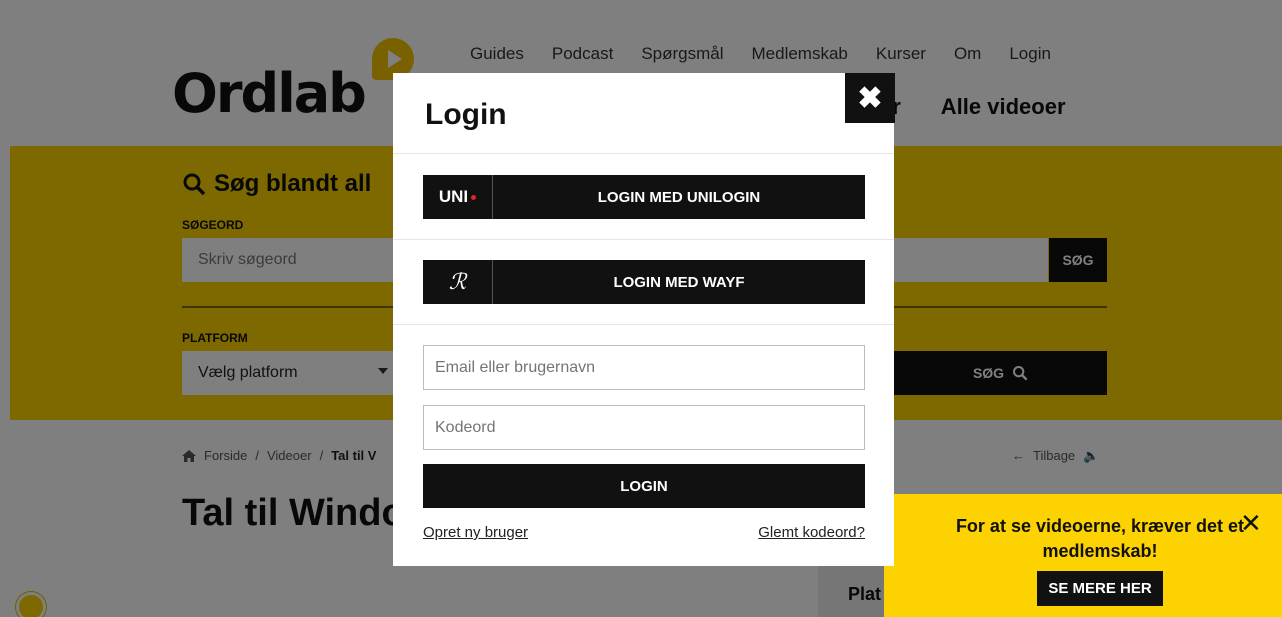 The image size is (1282, 617). I want to click on unilogin-icon-text: UNI, so click(453, 196).